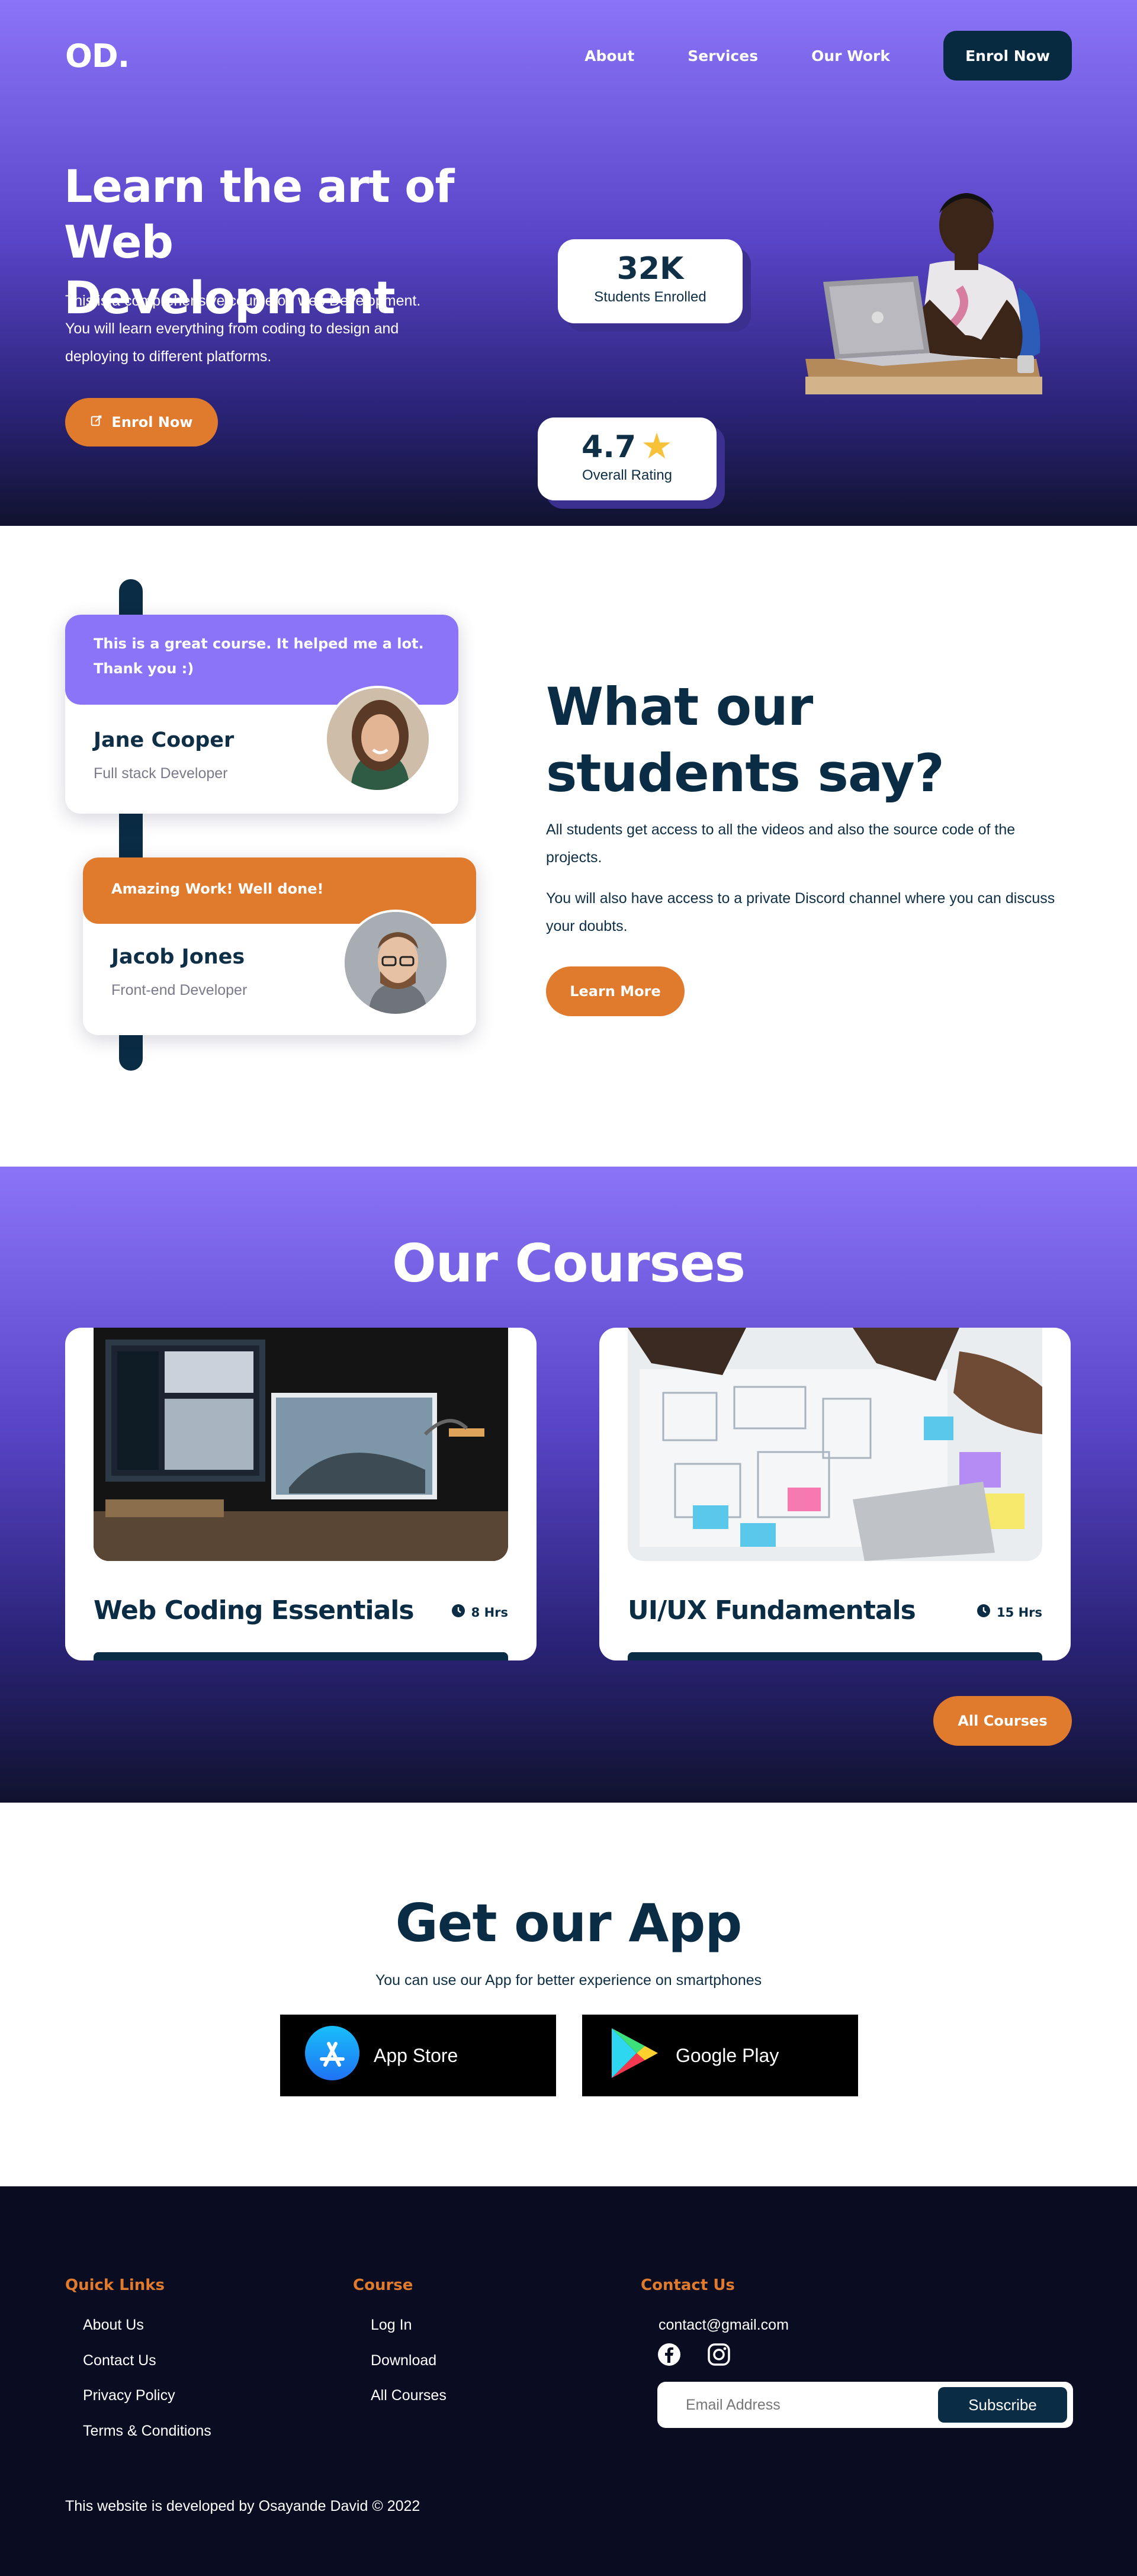  I want to click on contact-title: Contact Us, so click(688, 2285).